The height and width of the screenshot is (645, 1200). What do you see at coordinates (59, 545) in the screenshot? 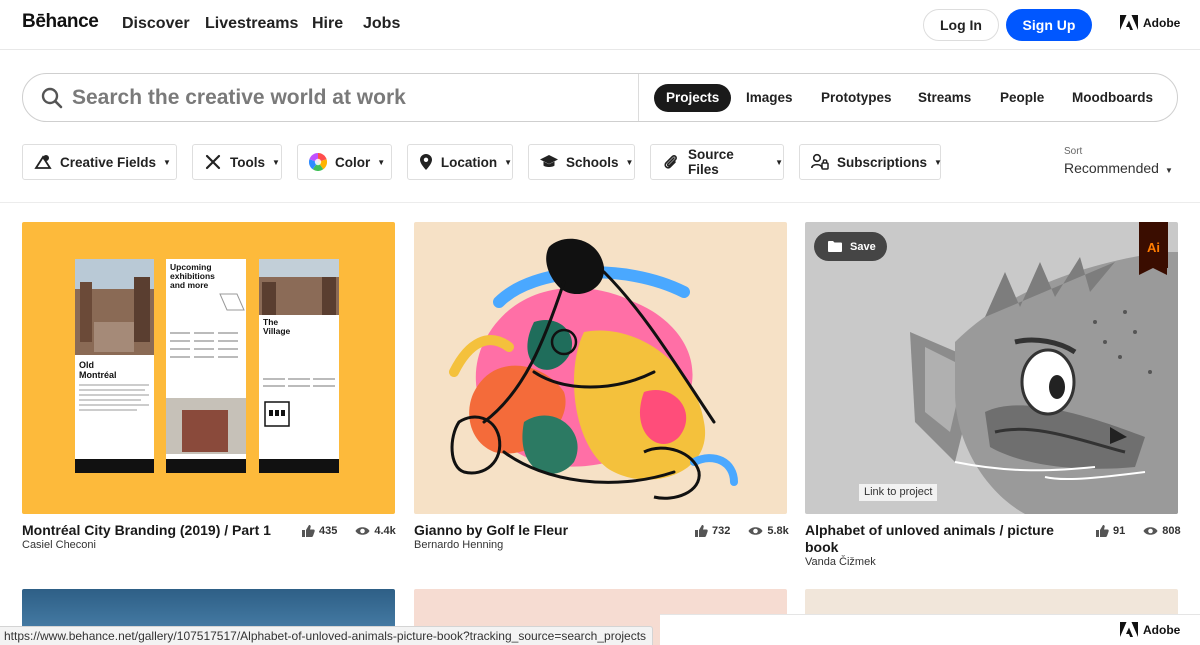
I see `project-owner: Casiel Checoni` at bounding box center [59, 545].